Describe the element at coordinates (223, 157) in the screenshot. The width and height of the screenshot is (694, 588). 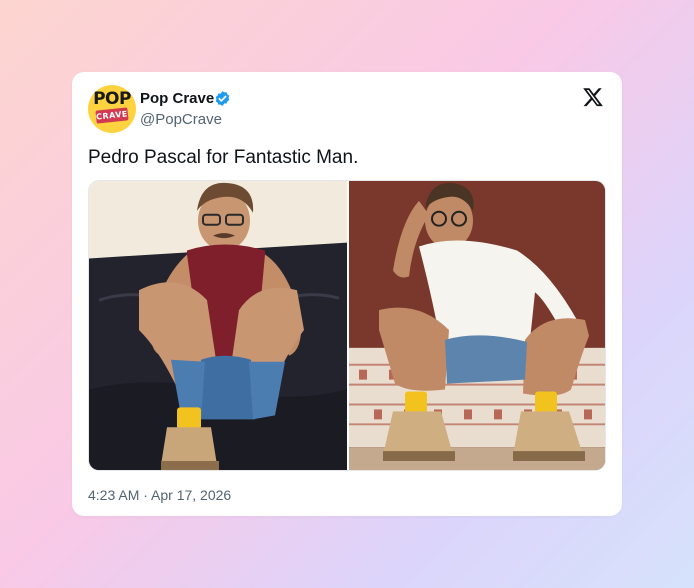
I see `tweet-text: Pedro Pascal for Fantastic Man.` at that location.